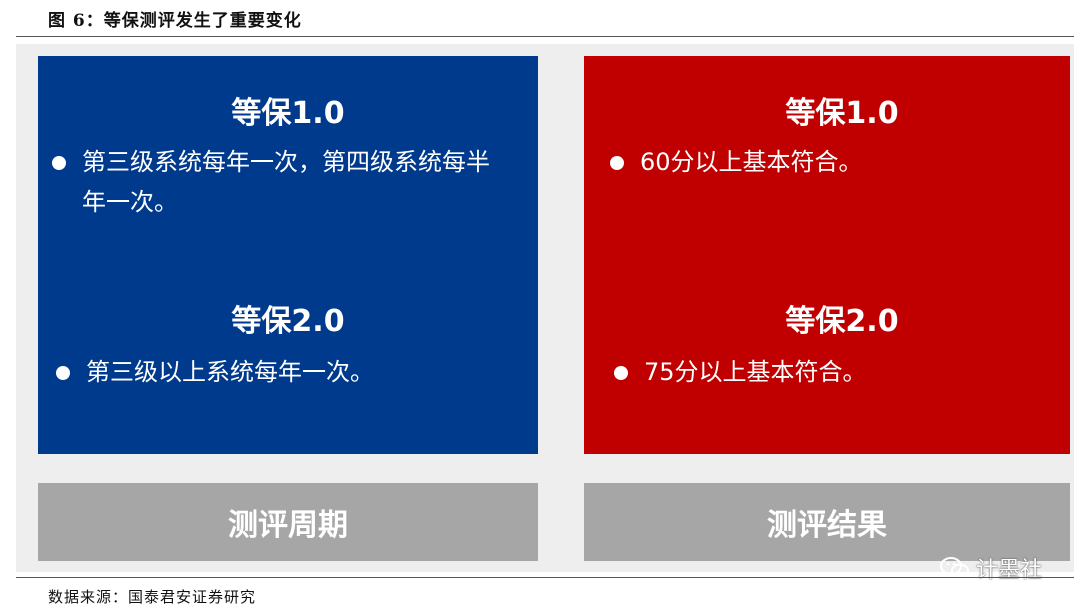 The width and height of the screenshot is (1080, 614). I want to click on cycle-v1-text: 第三级系统每年一次，第四级系统每半年一次。, so click(286, 182).